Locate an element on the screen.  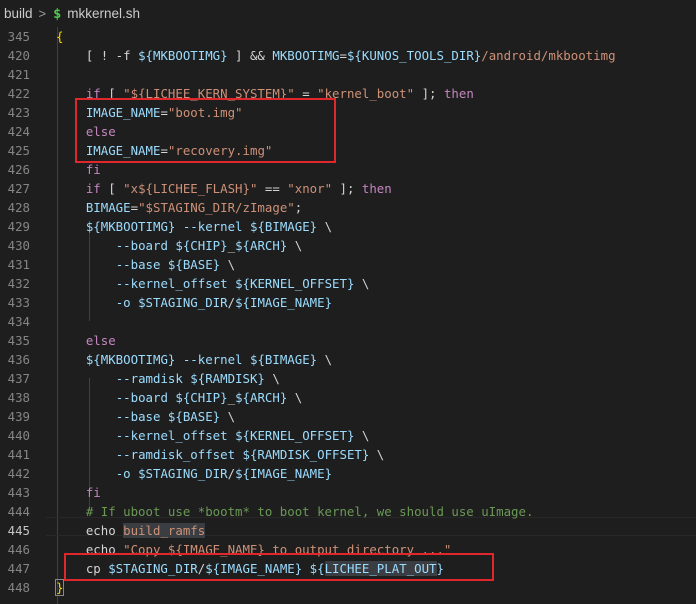
code-line: 435 else is located at coordinates (348, 340).